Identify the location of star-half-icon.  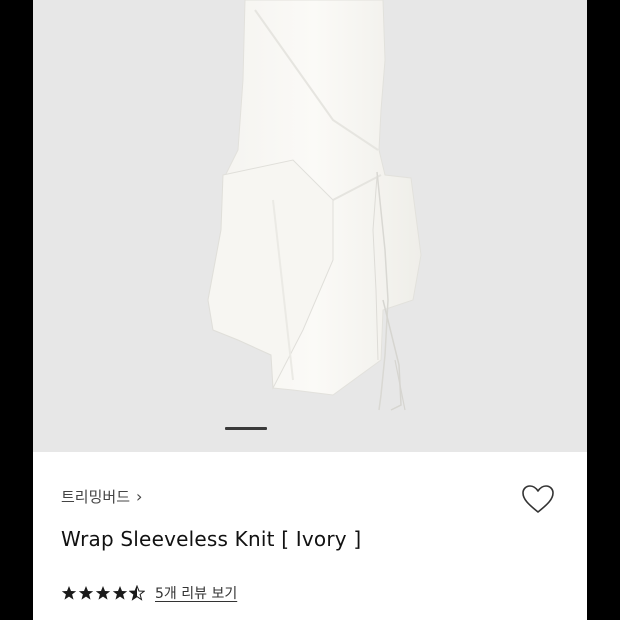
(137, 593).